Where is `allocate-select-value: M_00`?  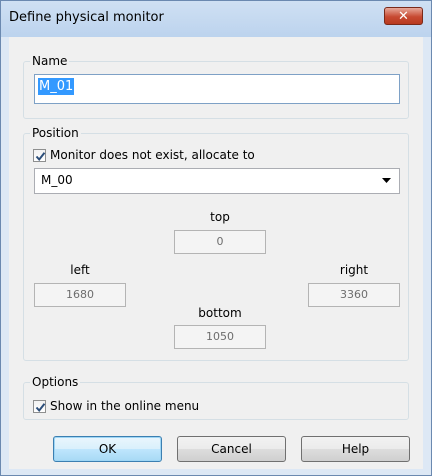
allocate-select-value: M_00 is located at coordinates (57, 180).